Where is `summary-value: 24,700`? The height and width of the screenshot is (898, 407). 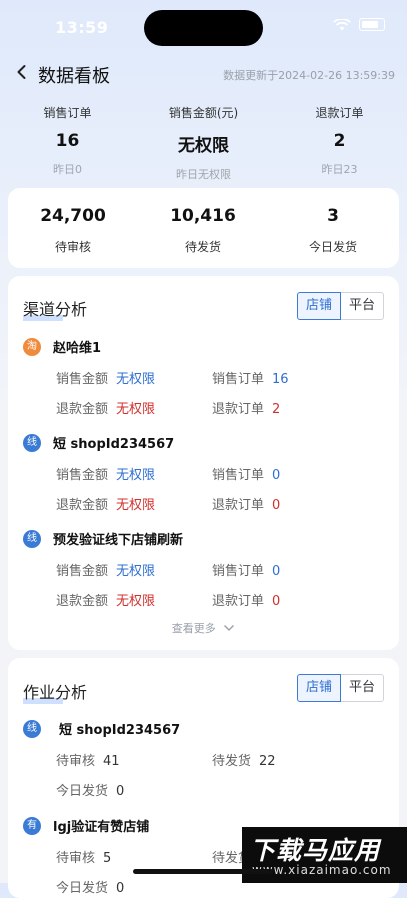 summary-value: 24,700 is located at coordinates (73, 216).